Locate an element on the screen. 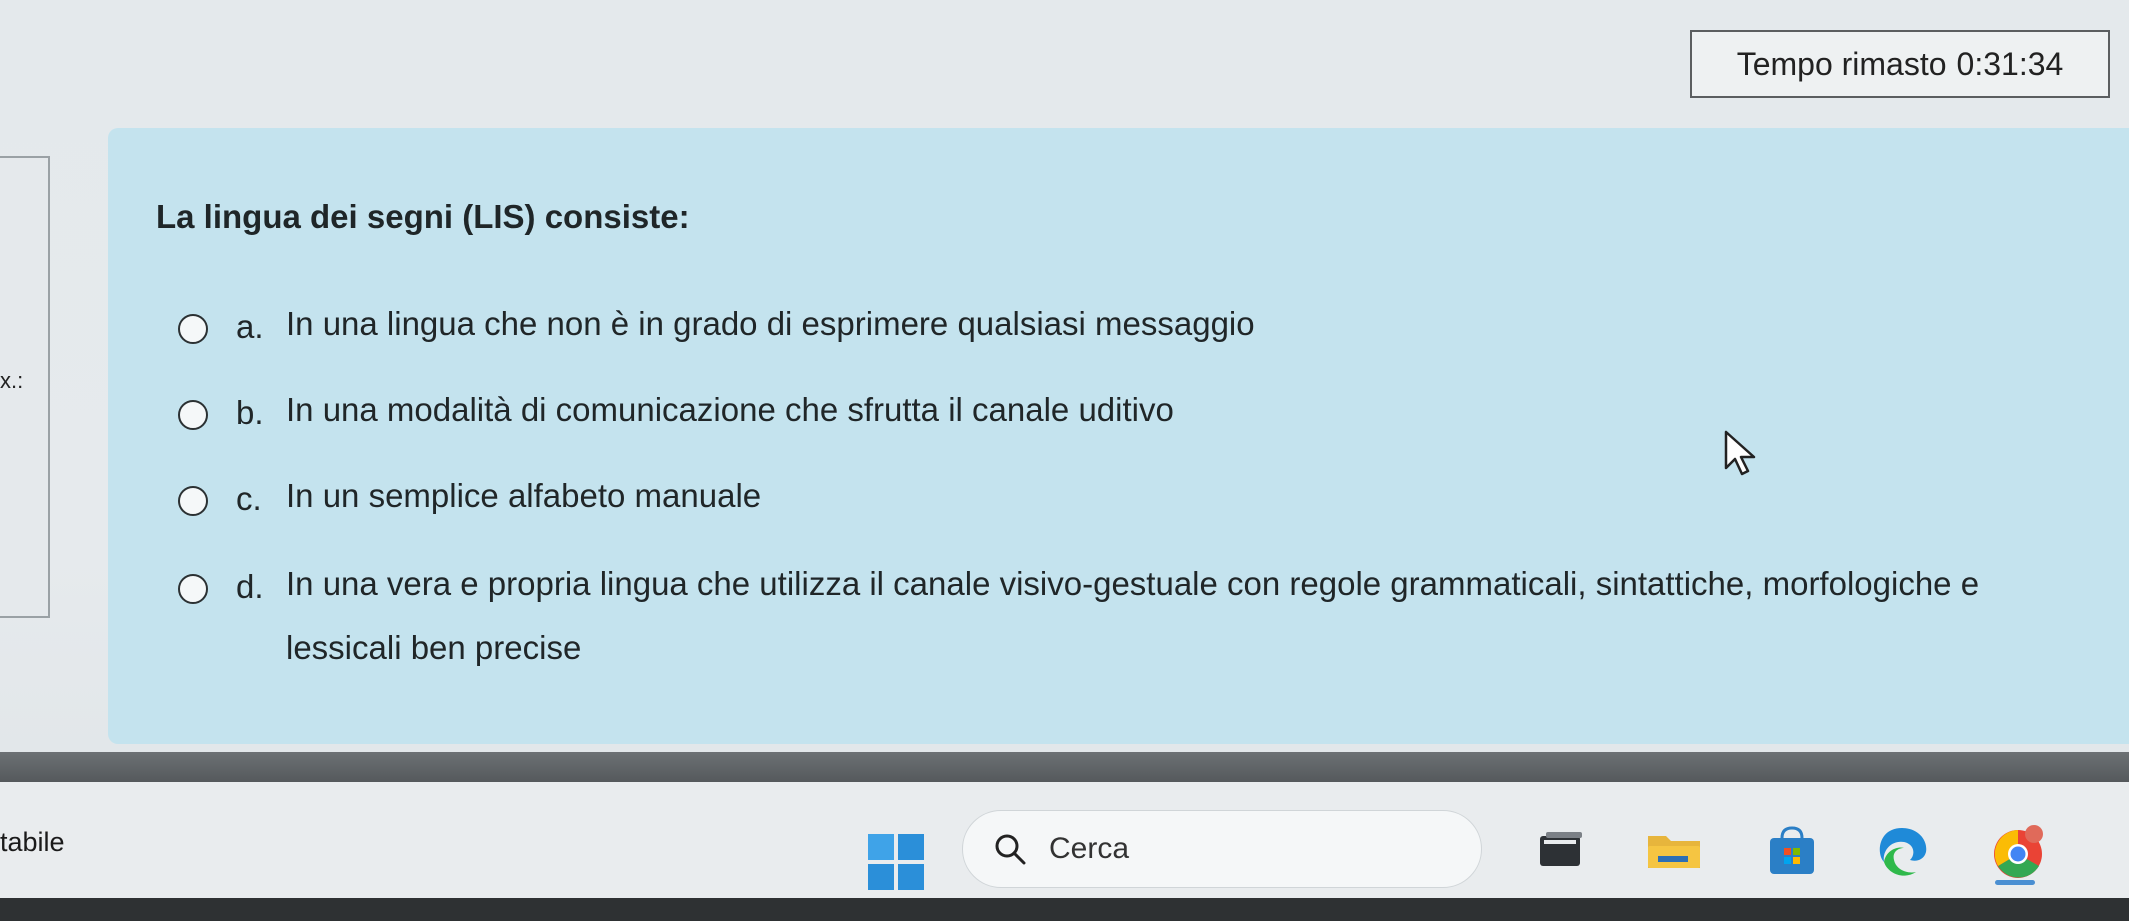  taskbar-app-label: tabile is located at coordinates (32, 842).